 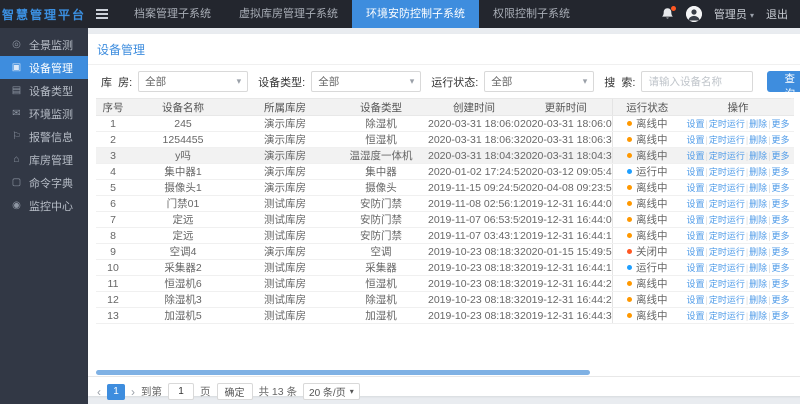 I want to click on cell-device-type: 温湿度一体机, so click(x=381, y=155).